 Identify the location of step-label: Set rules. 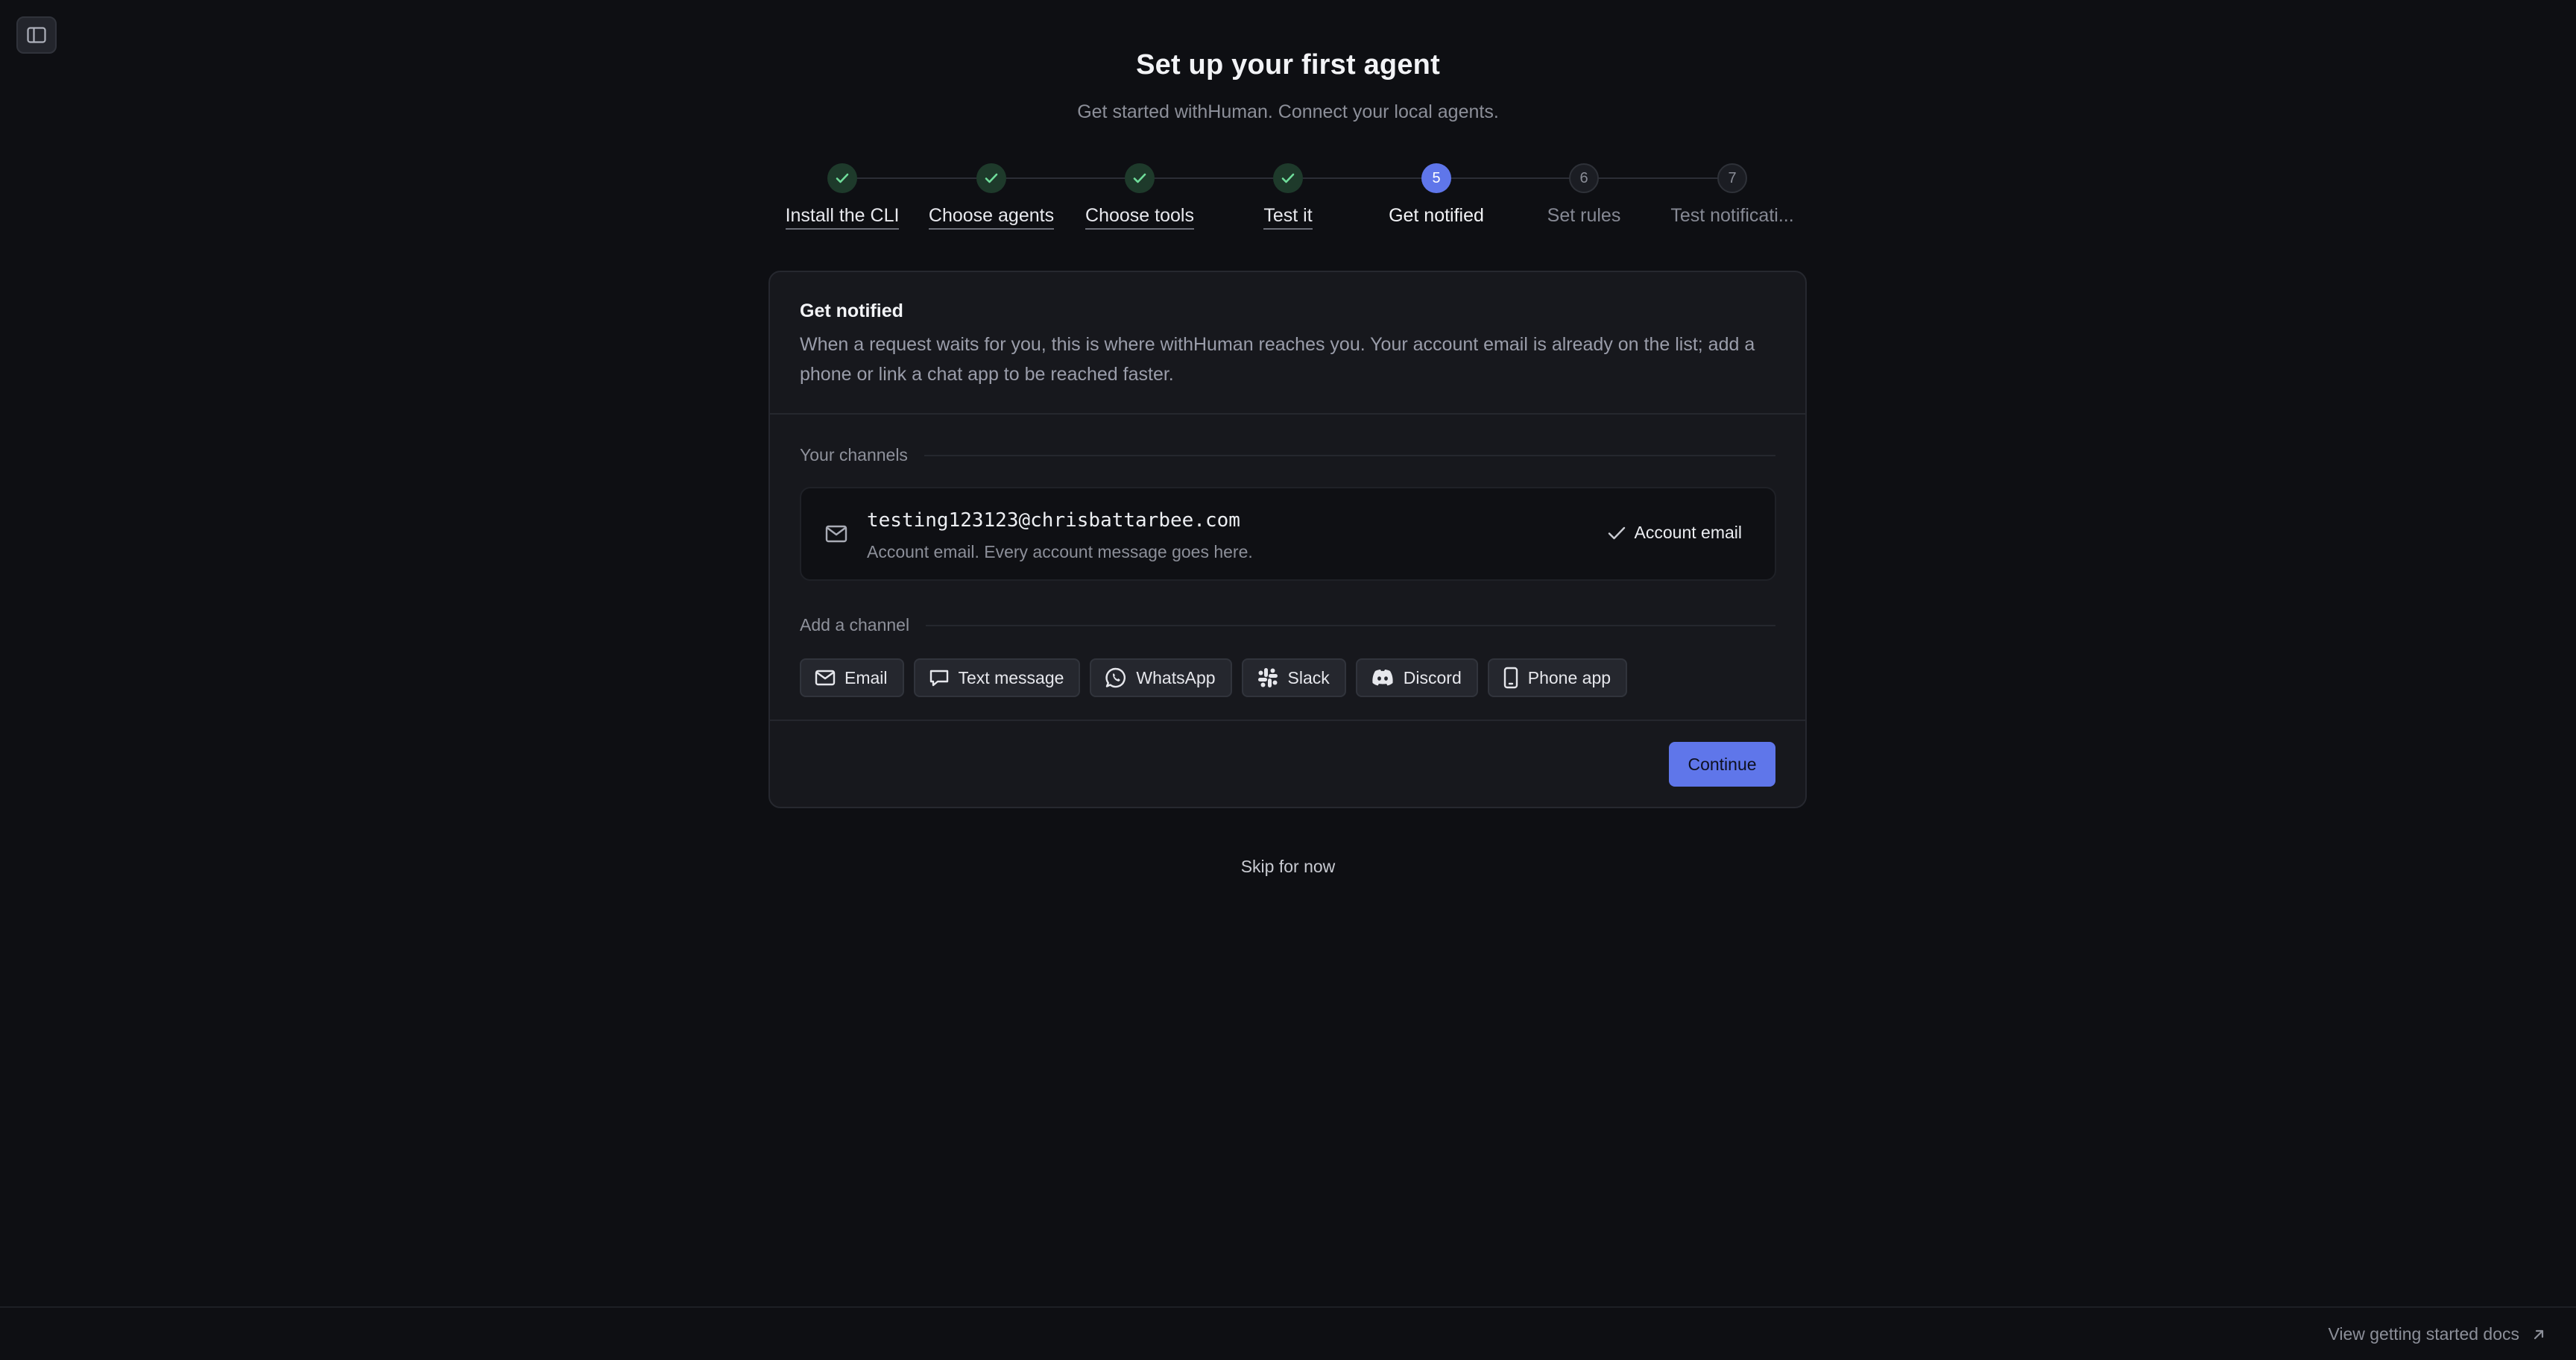
(1584, 215).